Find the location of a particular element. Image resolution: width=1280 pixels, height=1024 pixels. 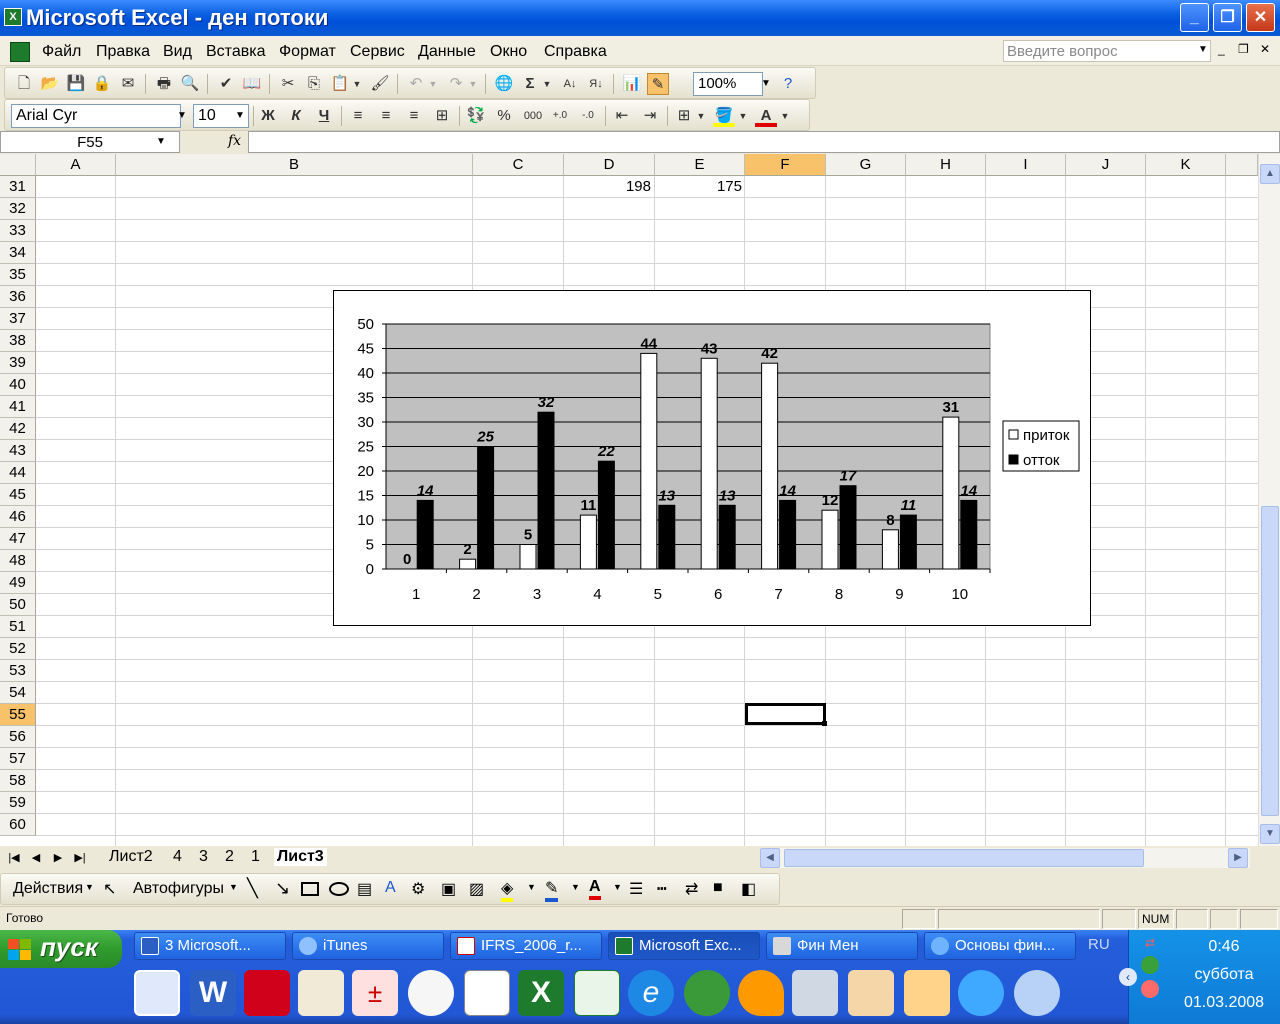

first-sheet-icon: |◀ is located at coordinates (14, 858).